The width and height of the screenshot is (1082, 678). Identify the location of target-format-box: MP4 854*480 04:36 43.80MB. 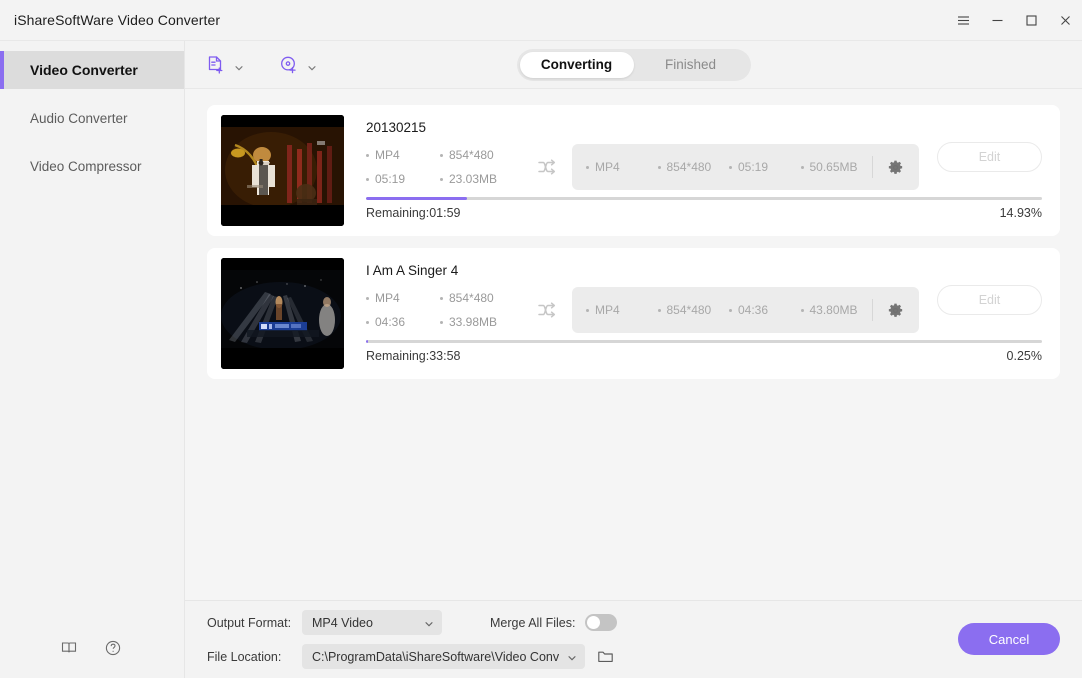
(745, 310).